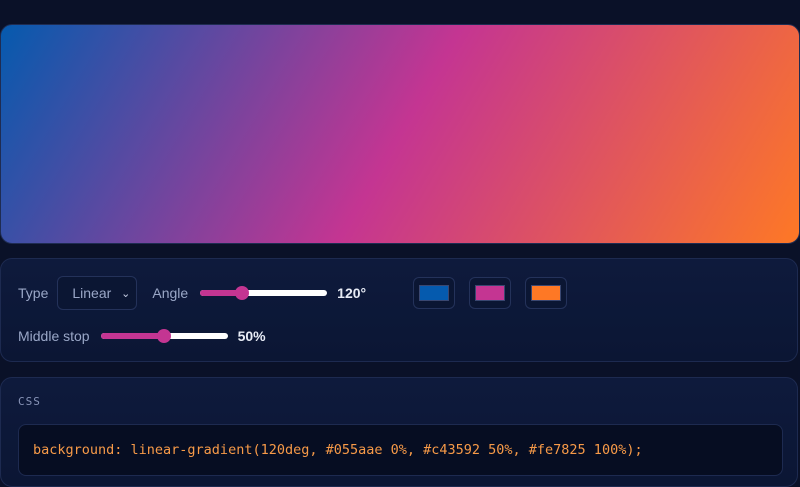 The image size is (800, 487). Describe the element at coordinates (352, 293) in the screenshot. I see `angle-value: 120°` at that location.